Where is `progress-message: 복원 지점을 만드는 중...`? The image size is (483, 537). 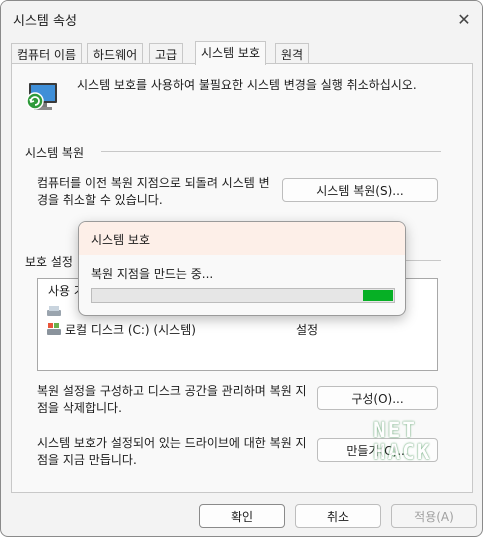 progress-message: 복원 지점을 만드는 중... is located at coordinates (152, 274).